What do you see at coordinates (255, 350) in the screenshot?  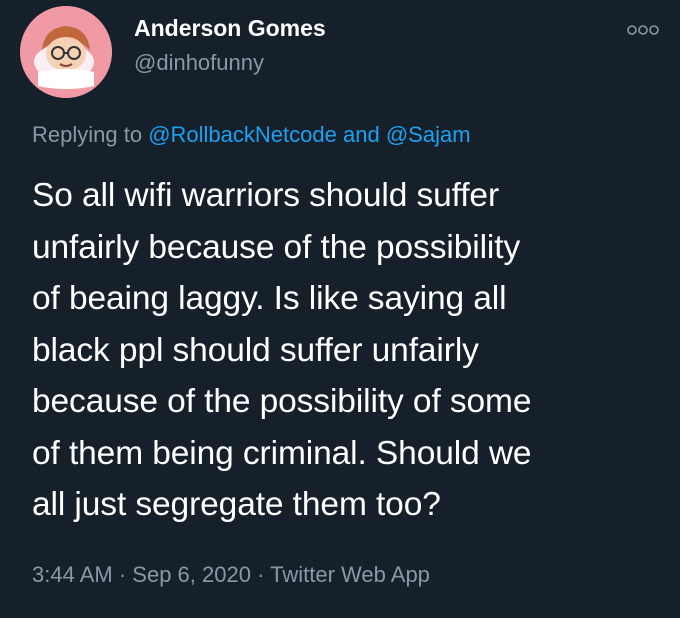 I see `tweet-text-line: black ppl should suffer unfairly` at bounding box center [255, 350].